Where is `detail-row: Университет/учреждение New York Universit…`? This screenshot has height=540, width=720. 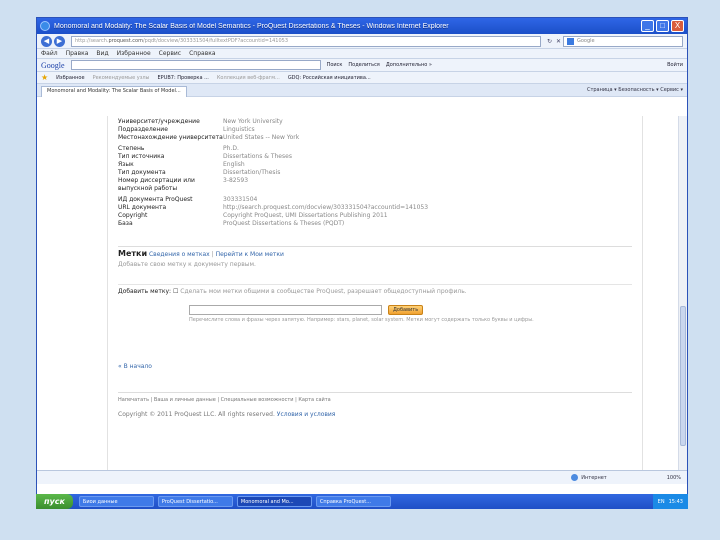
detail-row: Университет/учреждение New York Universit… is located at coordinates (375, 122).